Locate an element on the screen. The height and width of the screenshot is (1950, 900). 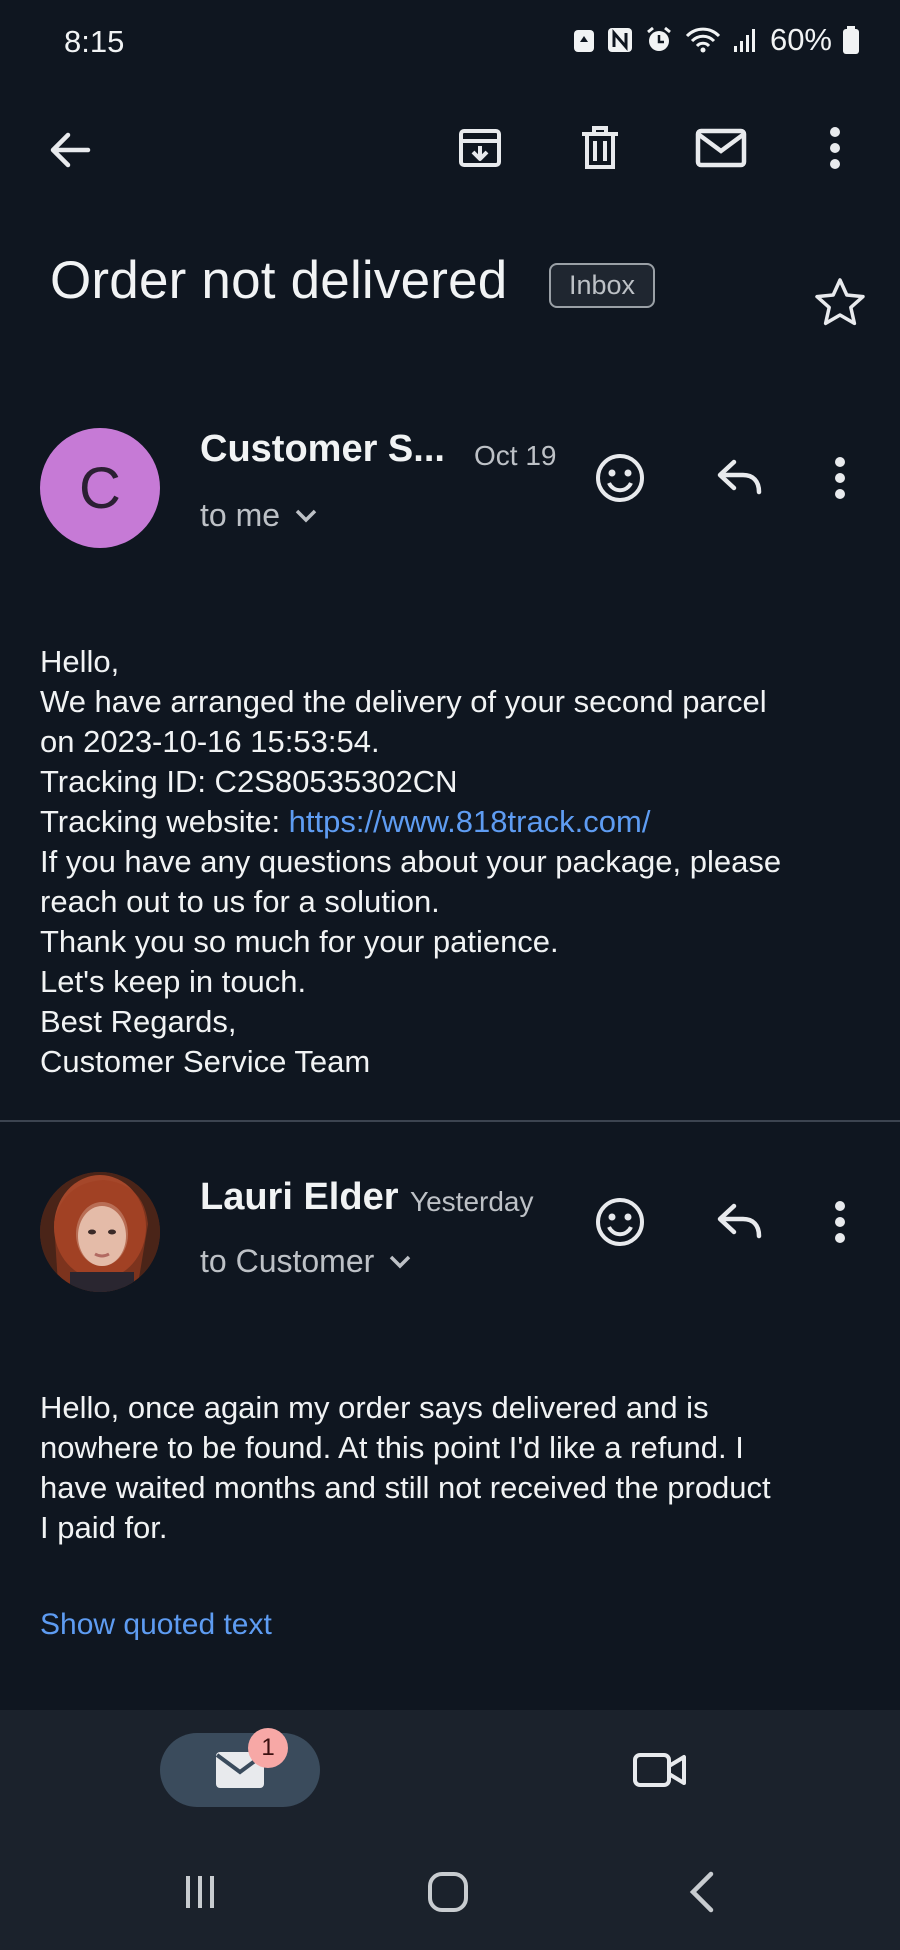
recents-icon is located at coordinates (200, 1892).